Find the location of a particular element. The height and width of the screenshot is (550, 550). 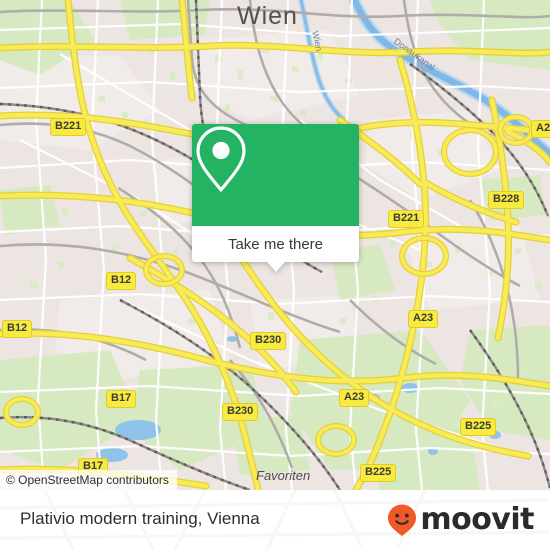

osm-attribution: © OpenStreetMap contributors is located at coordinates (88, 480).